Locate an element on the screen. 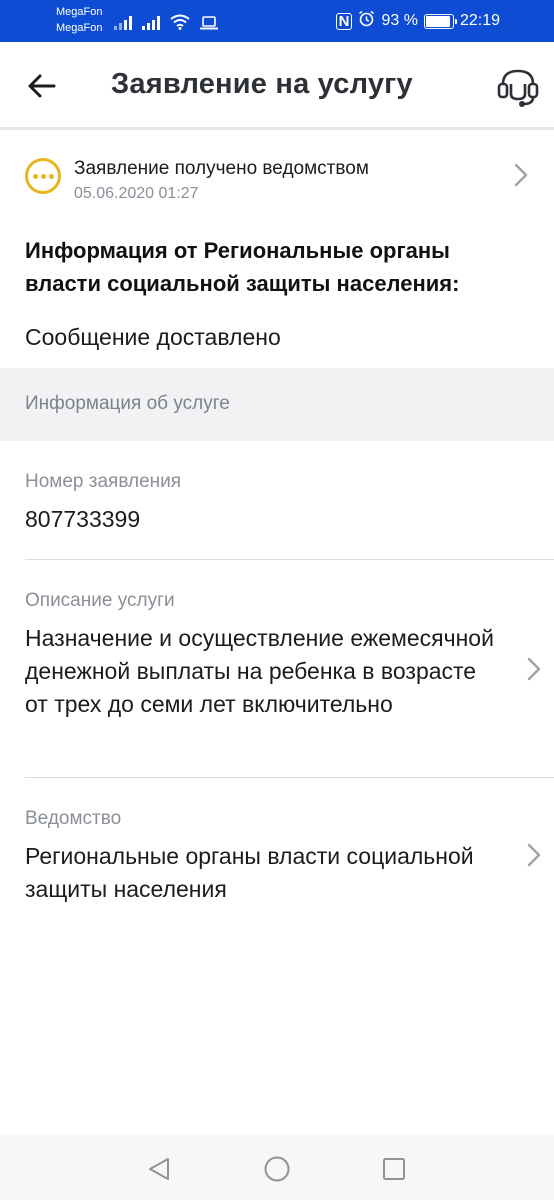  carrier-names: MegaFon MegaFon is located at coordinates (79, 20).